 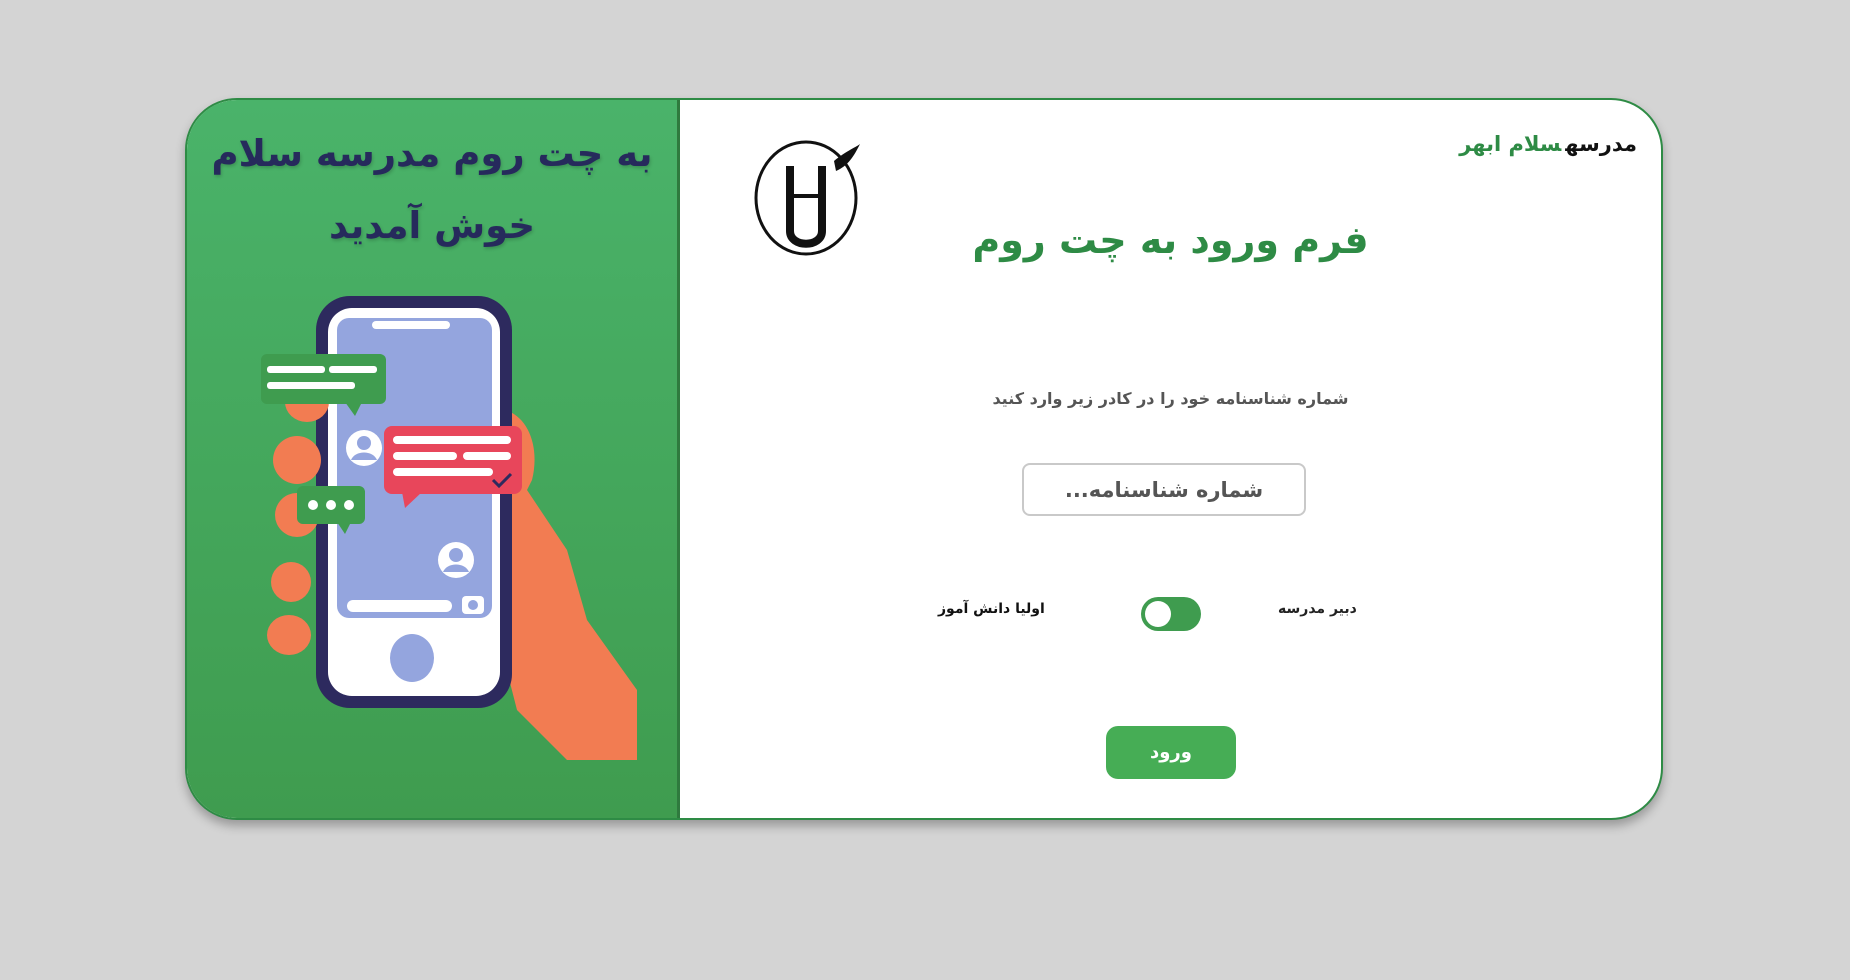 What do you see at coordinates (432, 225) in the screenshot?
I see `welcome-line-2: خوش آمدید` at bounding box center [432, 225].